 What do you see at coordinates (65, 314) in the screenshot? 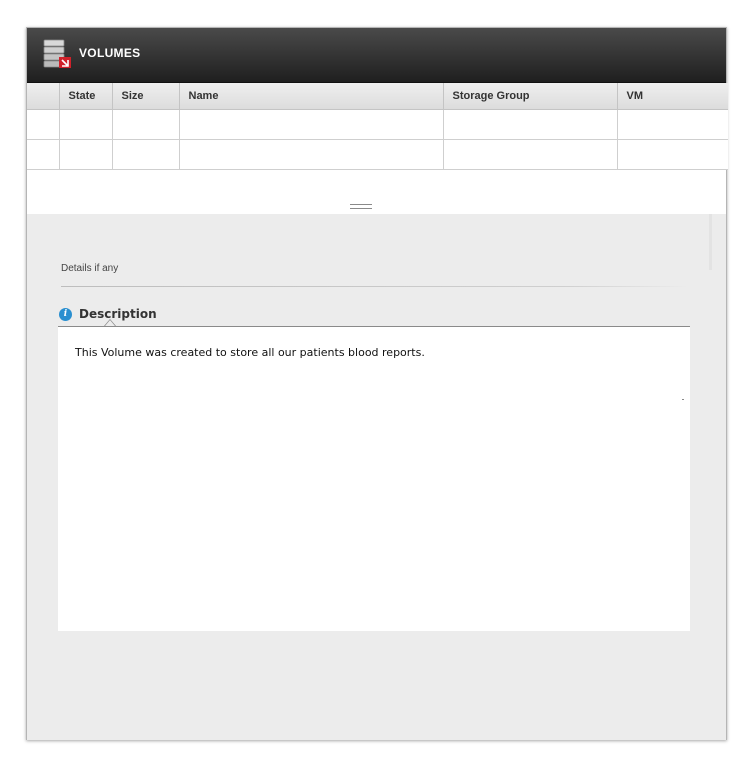
I see `info-icon: i` at bounding box center [65, 314].